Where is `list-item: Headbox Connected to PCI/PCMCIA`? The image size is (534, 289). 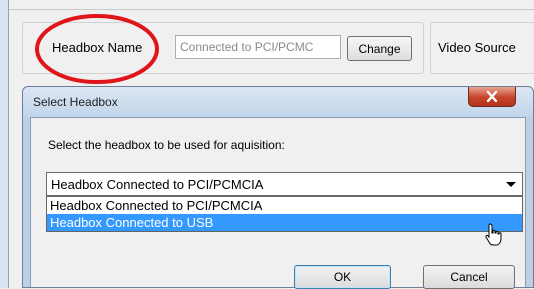 list-item: Headbox Connected to PCI/PCMCIA is located at coordinates (284, 205).